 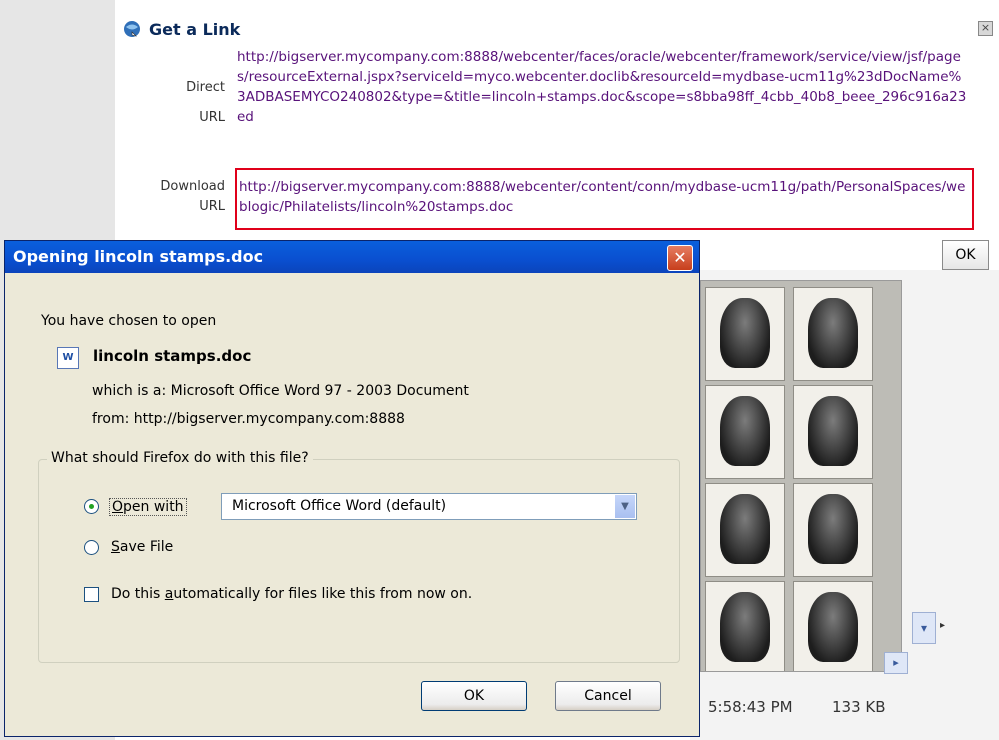 I want to click on scroll-down-button: ▾, so click(x=924, y=628).